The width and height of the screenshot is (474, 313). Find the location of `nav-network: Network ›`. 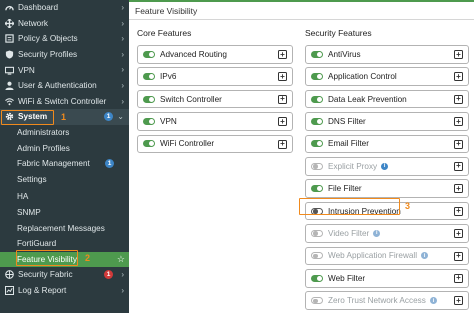

nav-network: Network › is located at coordinates (64, 24).